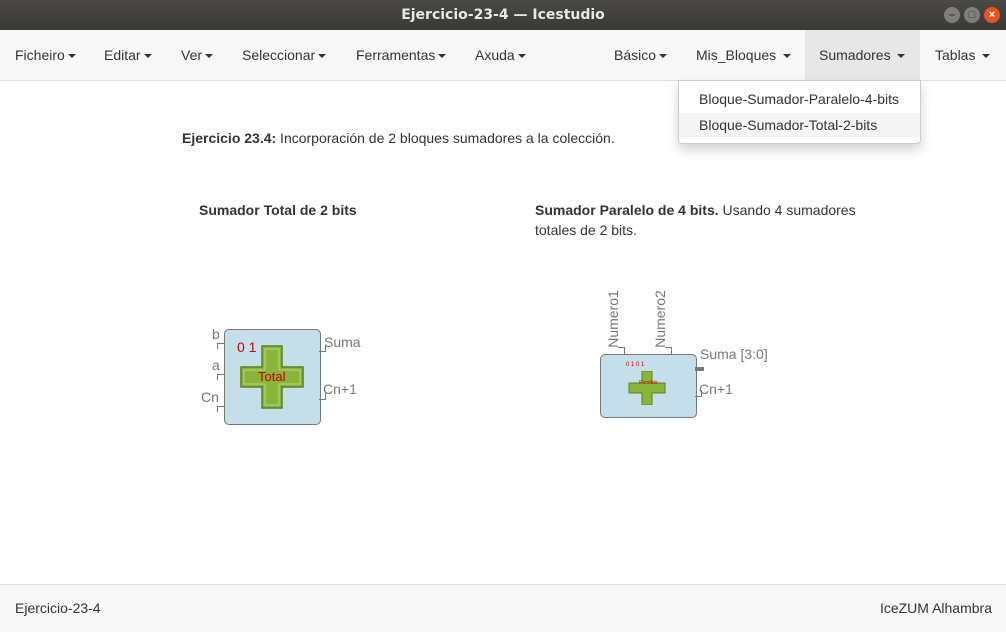 This screenshot has height=632, width=1006. What do you see at coordinates (322, 399) in the screenshot?
I see `pin-cn1-line` at bounding box center [322, 399].